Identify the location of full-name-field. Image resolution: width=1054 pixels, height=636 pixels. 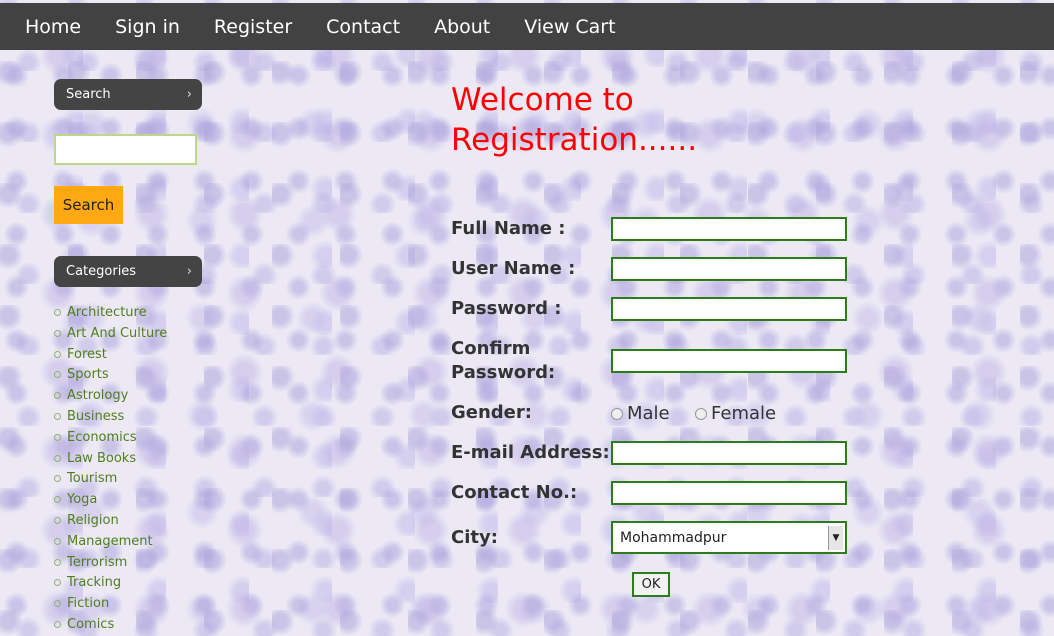
(729, 229).